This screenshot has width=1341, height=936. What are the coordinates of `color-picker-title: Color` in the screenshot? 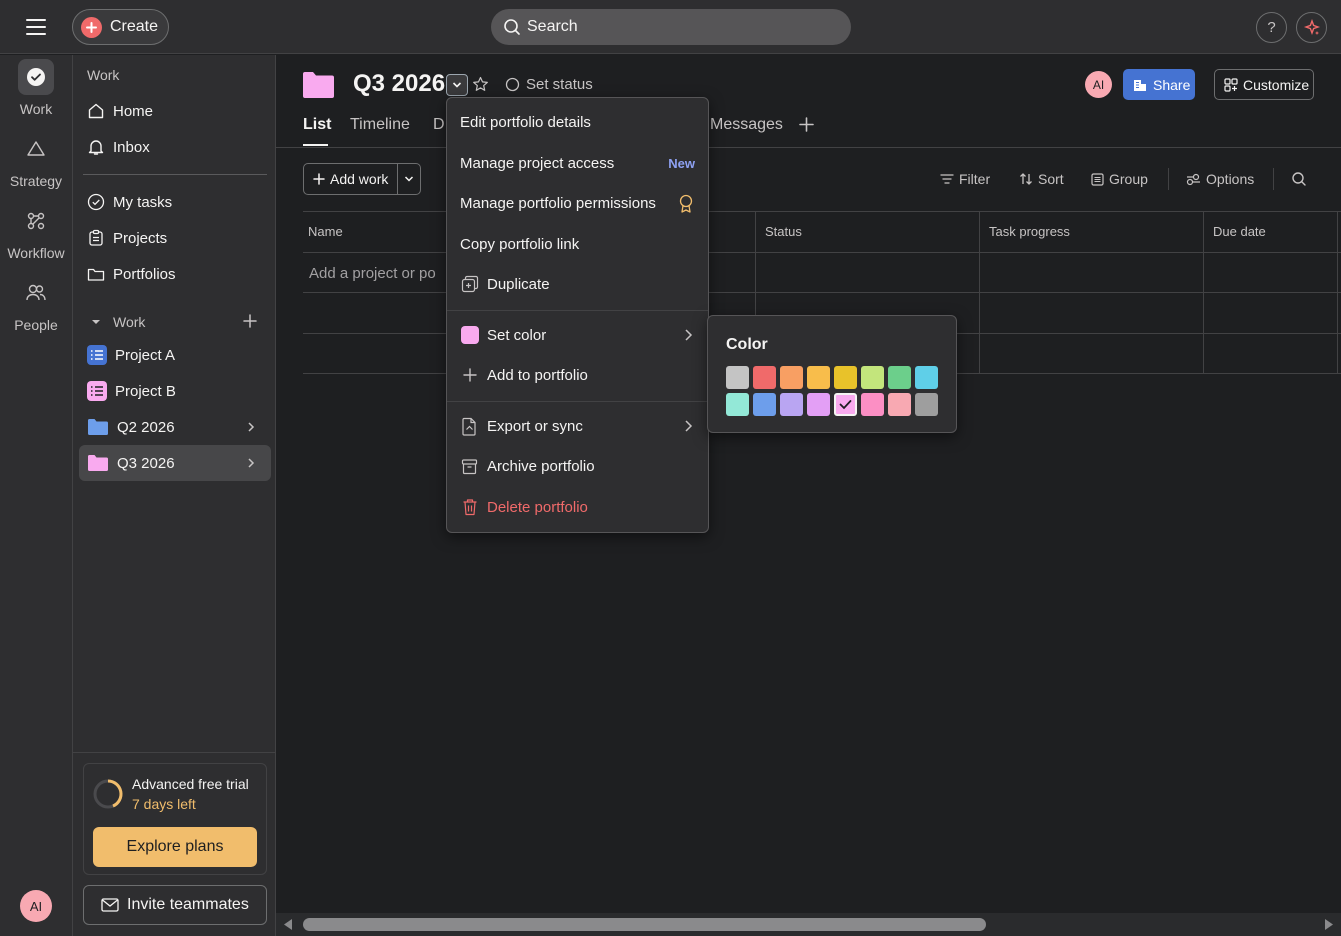 It's located at (747, 344).